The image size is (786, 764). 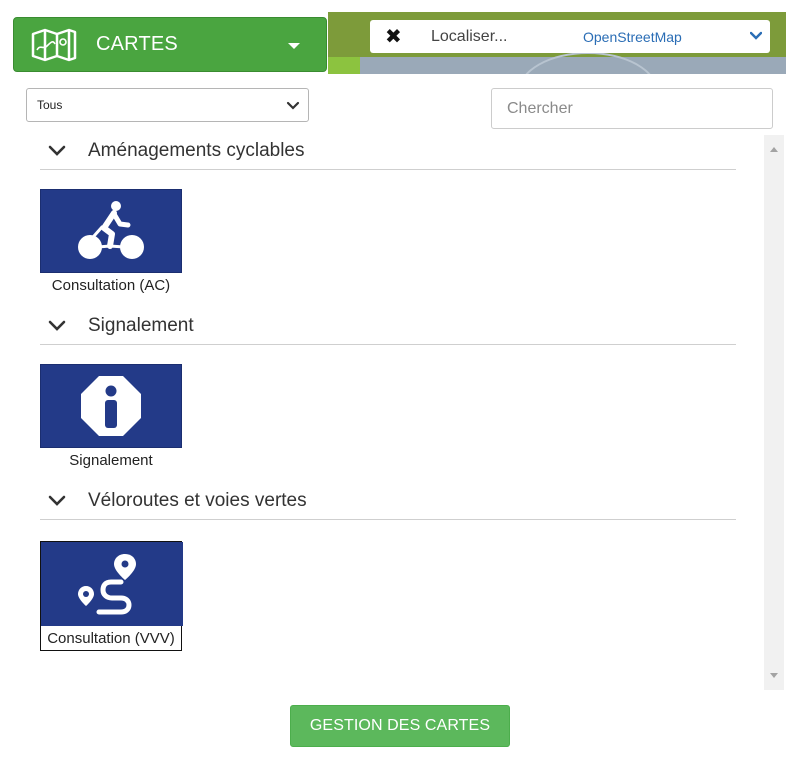 What do you see at coordinates (197, 500) in the screenshot?
I see `section-title: Véloroutes et voies vertes` at bounding box center [197, 500].